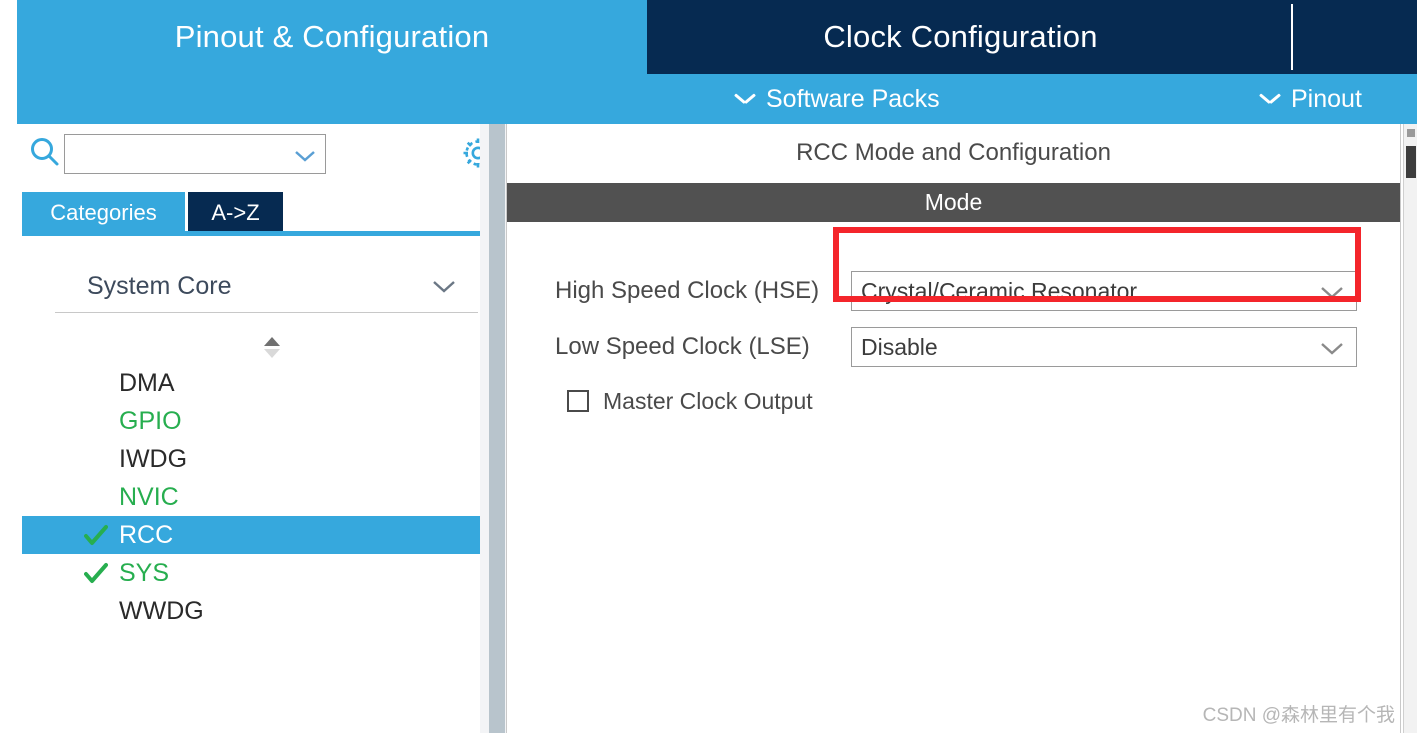 The width and height of the screenshot is (1417, 733). Describe the element at coordinates (146, 535) in the screenshot. I see `list-item-rcc-label: RCC` at that location.